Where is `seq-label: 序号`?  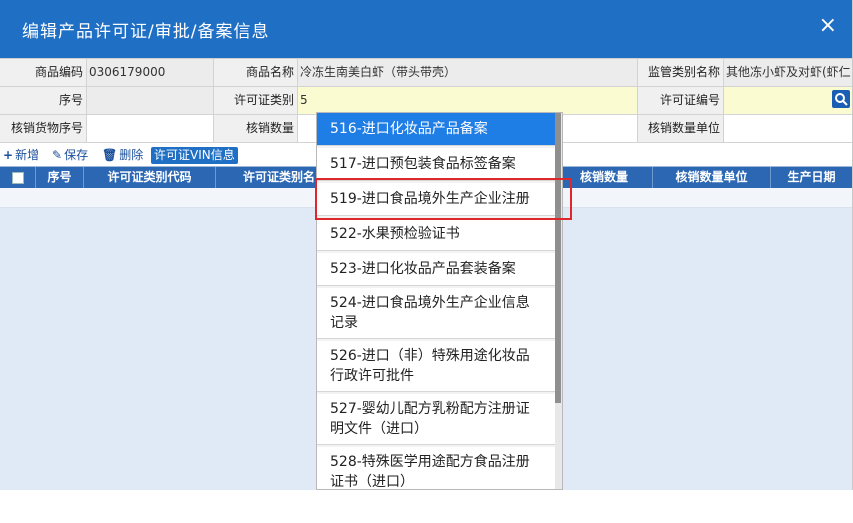 seq-label: 序号 is located at coordinates (43, 101).